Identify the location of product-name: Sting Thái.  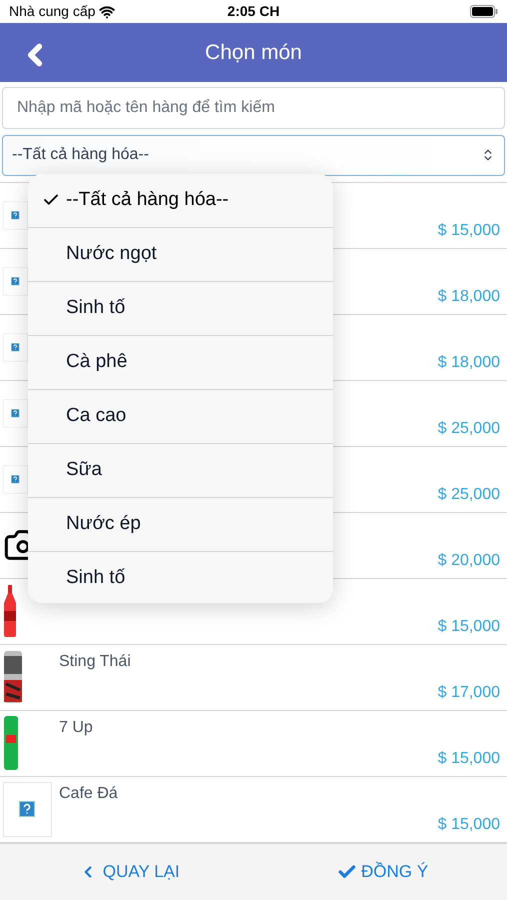
(95, 662).